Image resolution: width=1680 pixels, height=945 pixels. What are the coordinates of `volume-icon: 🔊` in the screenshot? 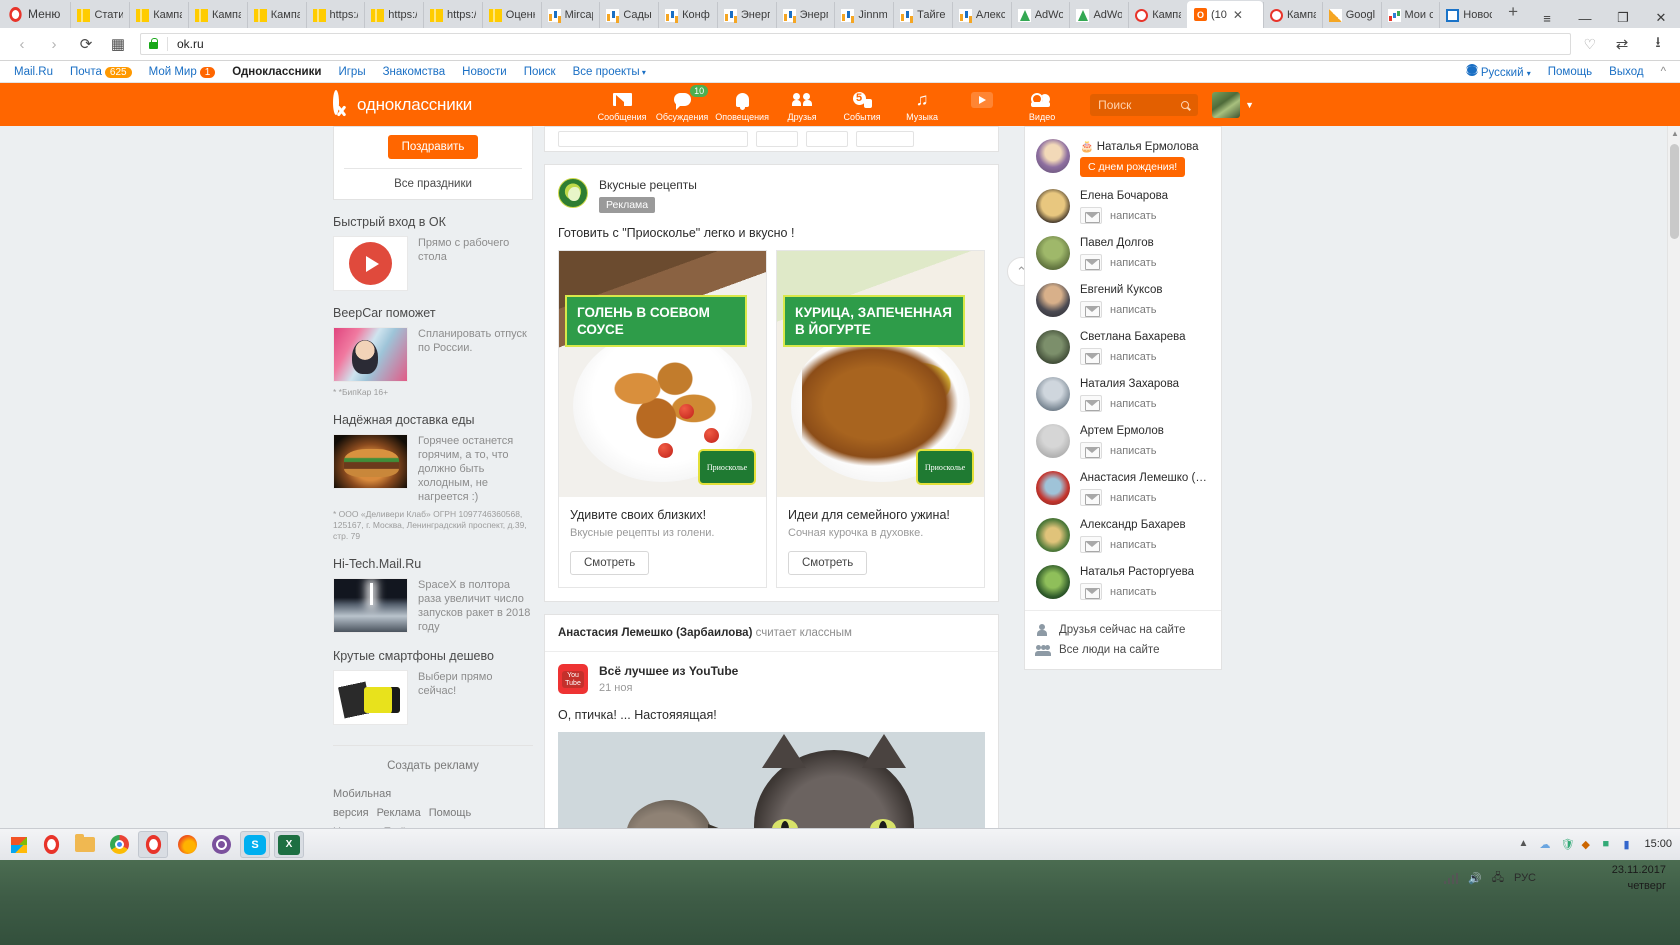 It's located at (1475, 878).